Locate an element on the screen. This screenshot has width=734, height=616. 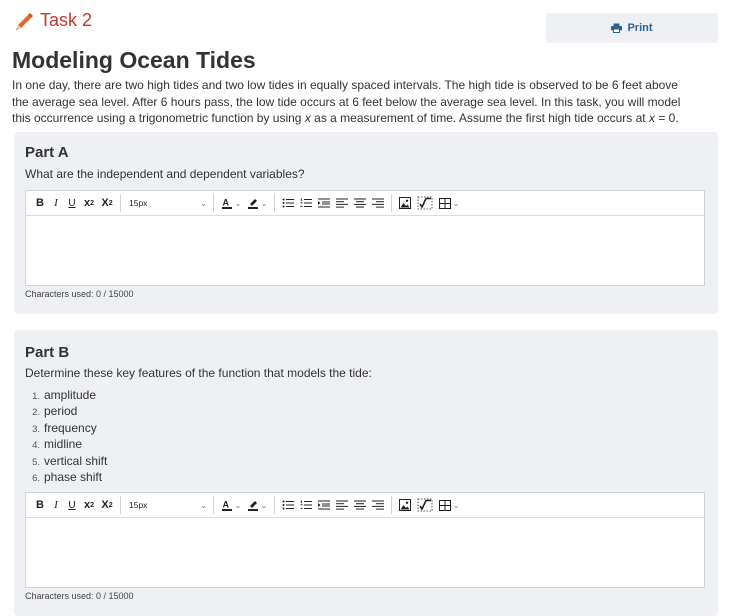
part-a-editor: B I U x2 X2 15px ⌄ A ⌄ ⌄ ⌄ is located at coordinates (365, 238).